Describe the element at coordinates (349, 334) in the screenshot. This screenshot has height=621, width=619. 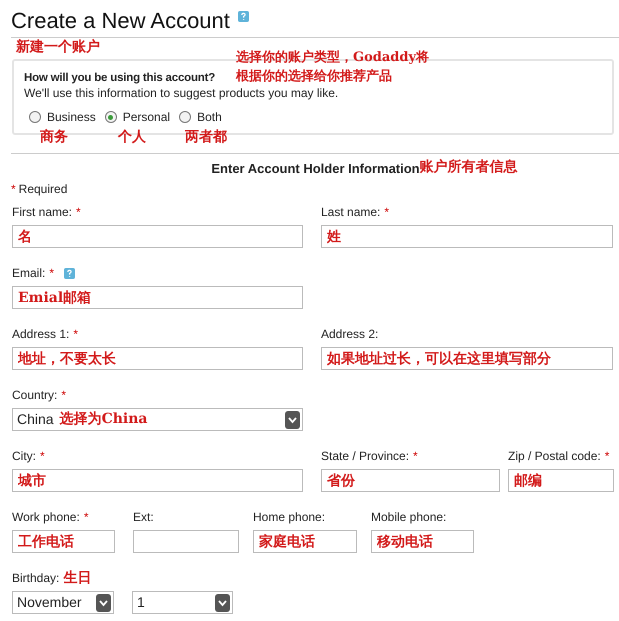
I see `field-label: Address 2:` at that location.